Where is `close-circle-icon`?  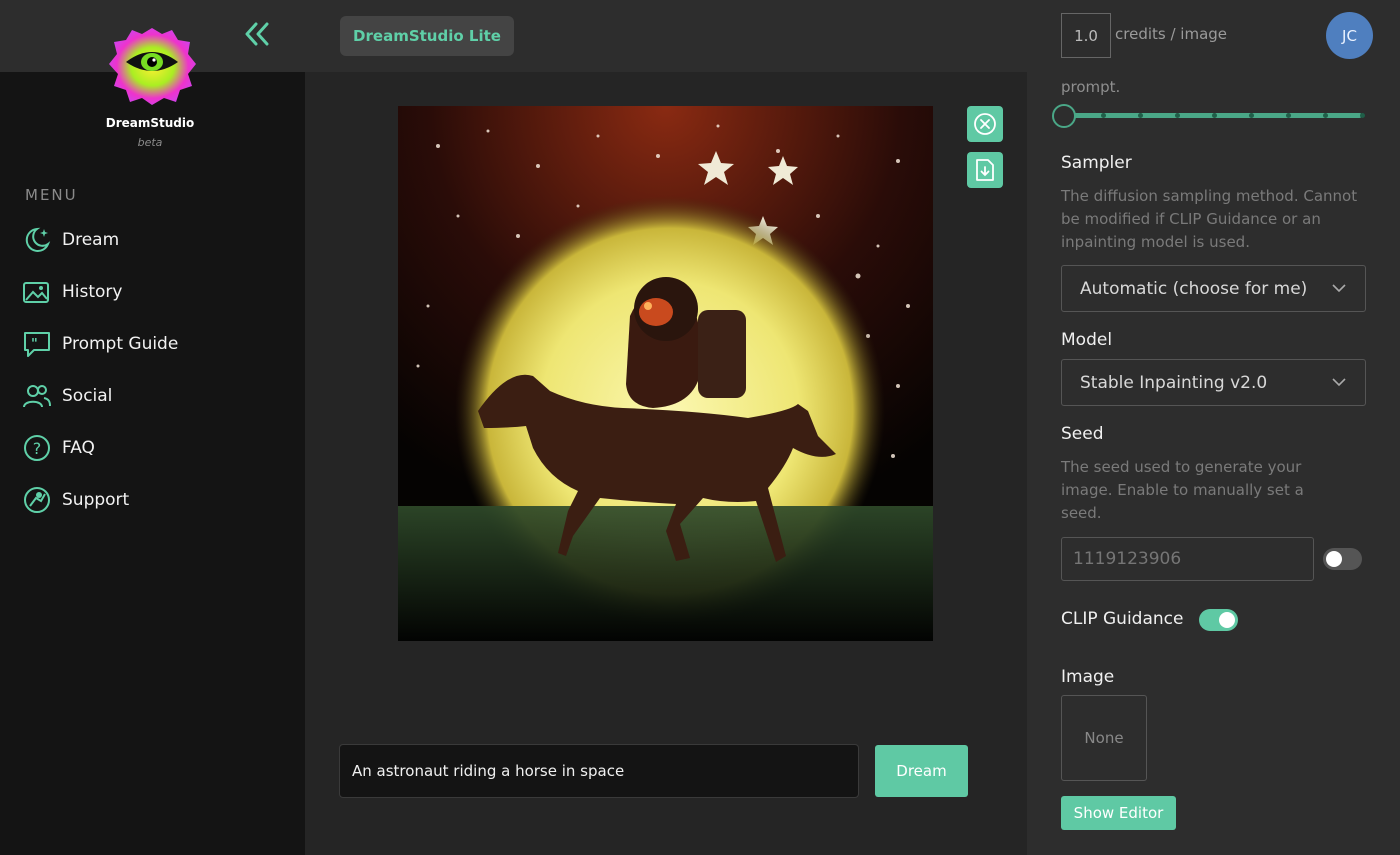
close-circle-icon is located at coordinates (985, 124).